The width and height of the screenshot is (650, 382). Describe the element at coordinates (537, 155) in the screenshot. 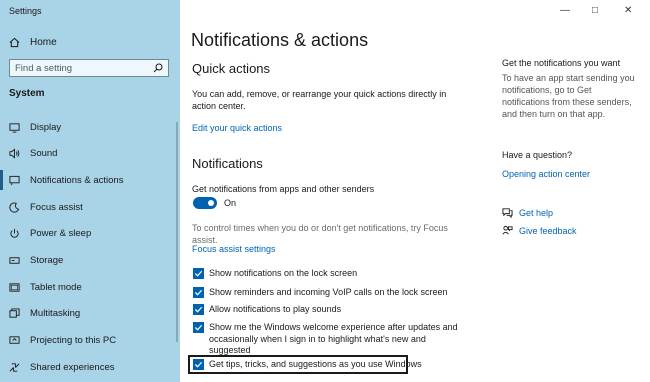

I see `question-heading: Have a question?` at that location.